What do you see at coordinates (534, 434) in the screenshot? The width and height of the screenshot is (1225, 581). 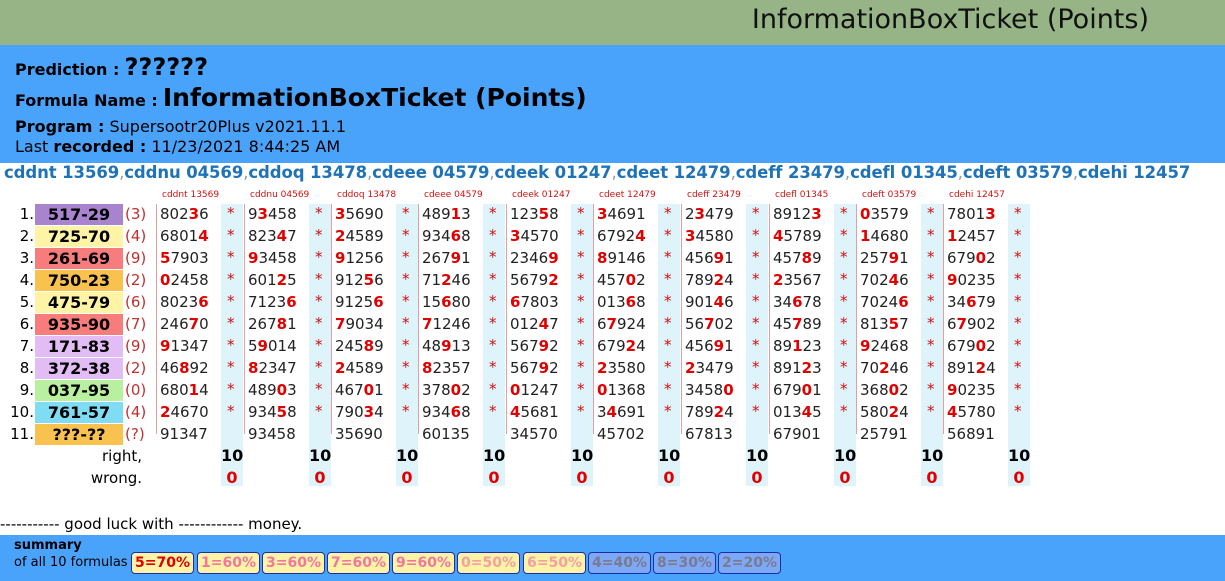 I see `result-cell: 34570` at bounding box center [534, 434].